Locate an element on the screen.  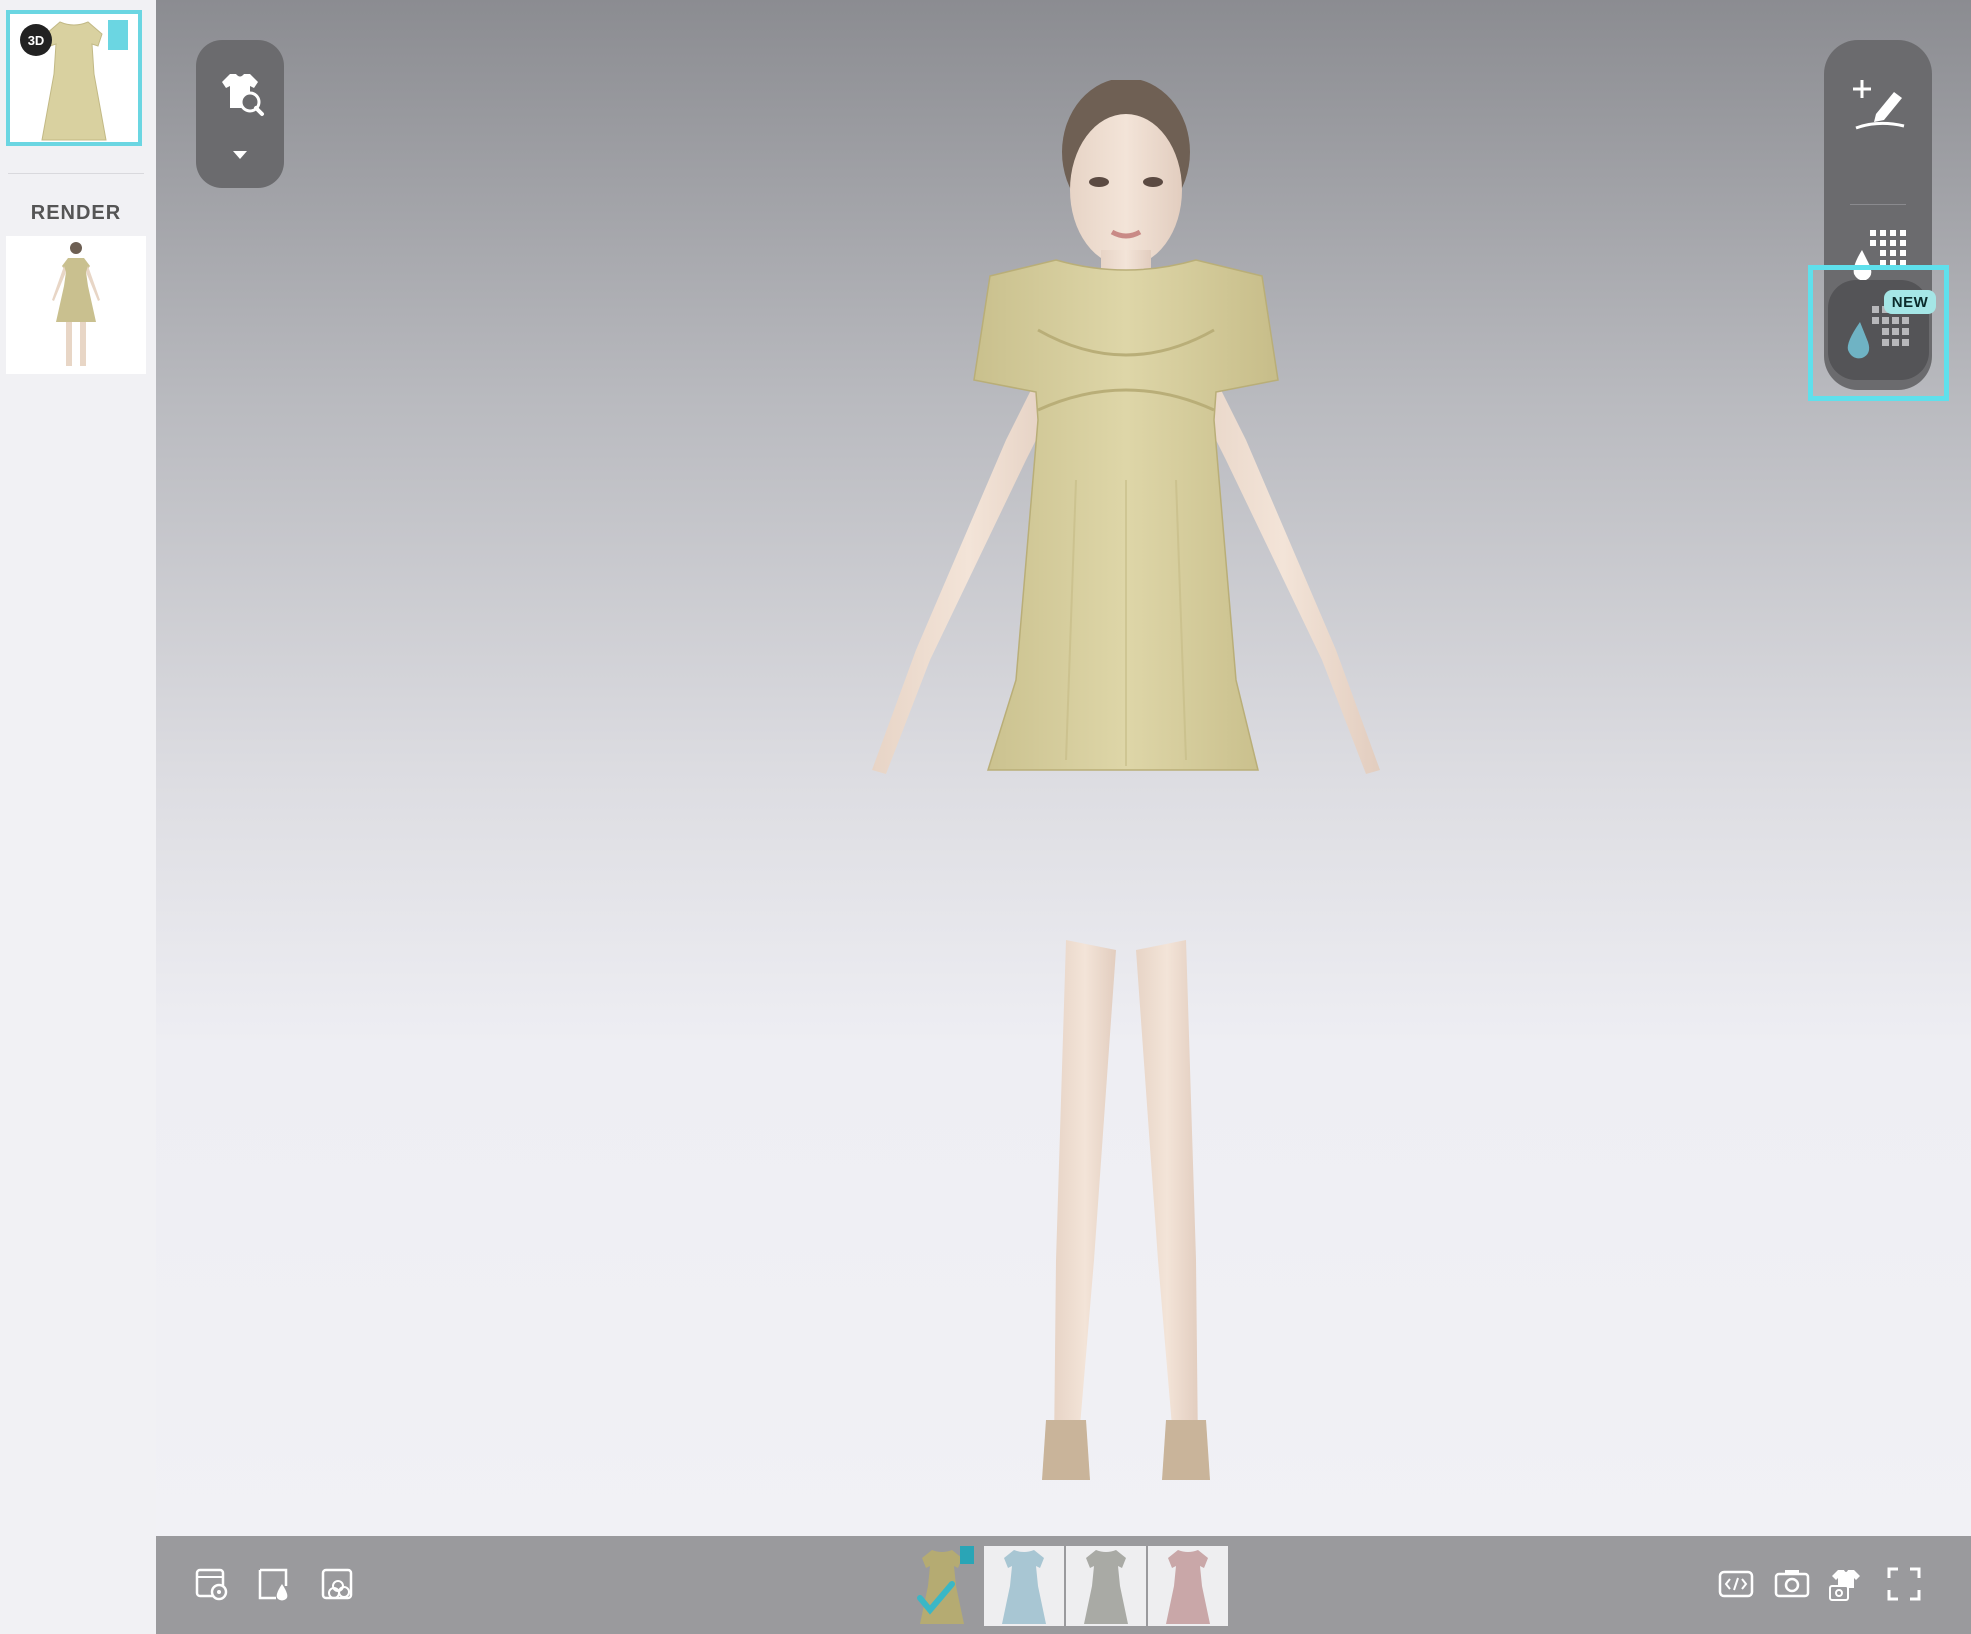
add-annotation-button is located at coordinates (1878, 108).